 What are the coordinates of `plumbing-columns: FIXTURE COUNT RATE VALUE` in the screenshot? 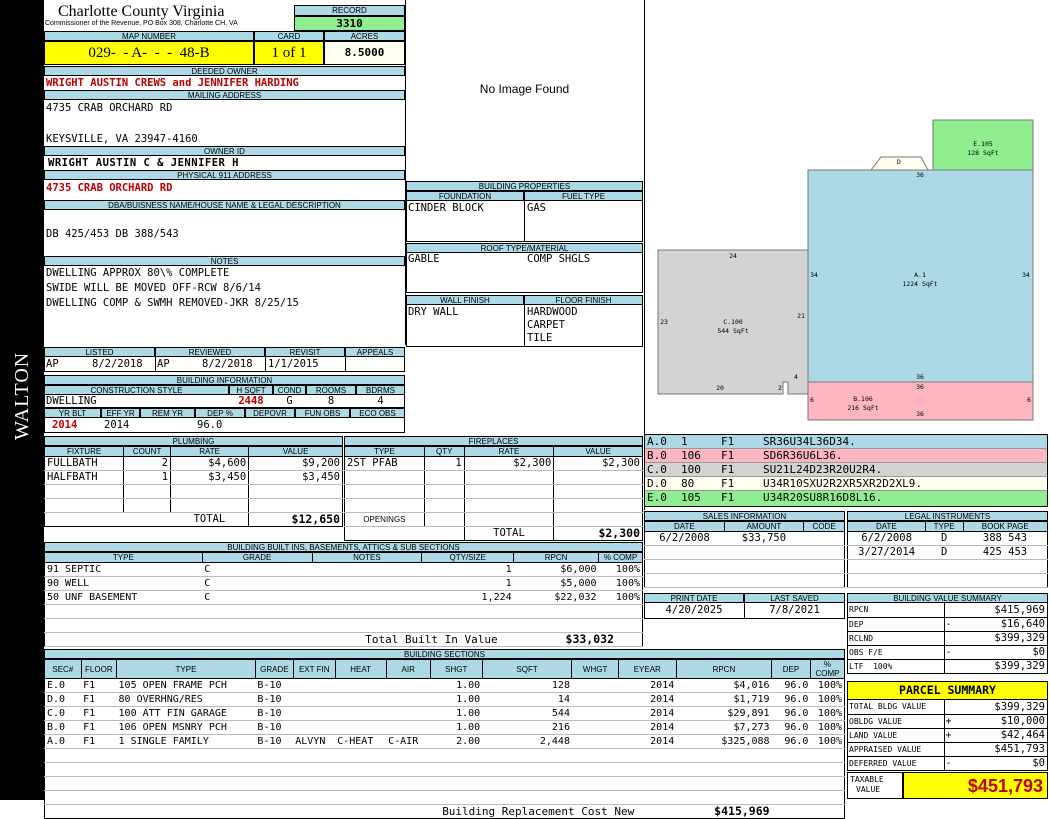 It's located at (193, 451).